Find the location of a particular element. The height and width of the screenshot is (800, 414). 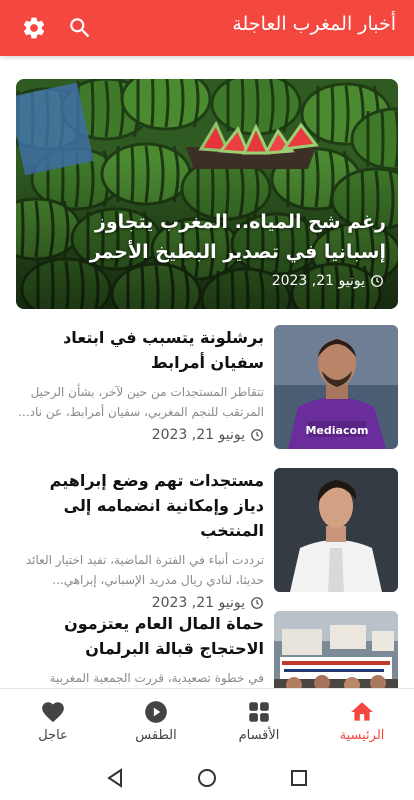

bottom-navigation: الرئيسية الأقسام الطقس عاجل is located at coordinates (207, 722).